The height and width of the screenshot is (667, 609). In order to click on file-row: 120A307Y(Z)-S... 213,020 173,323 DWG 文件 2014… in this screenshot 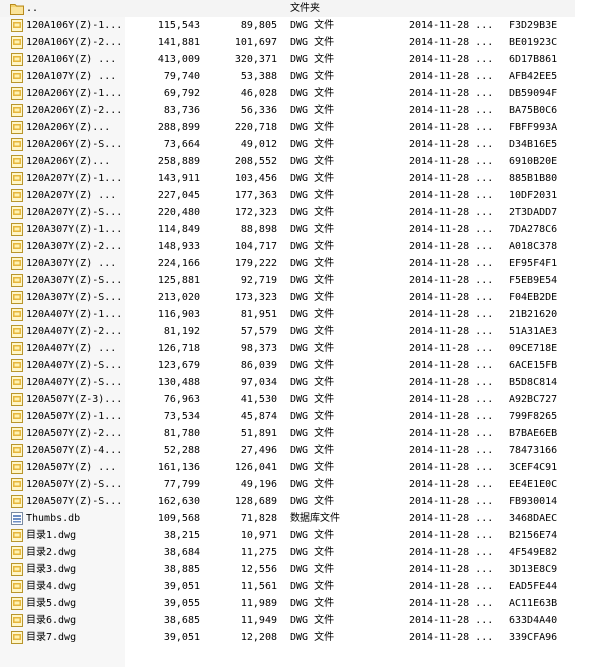, I will do `click(287, 297)`.